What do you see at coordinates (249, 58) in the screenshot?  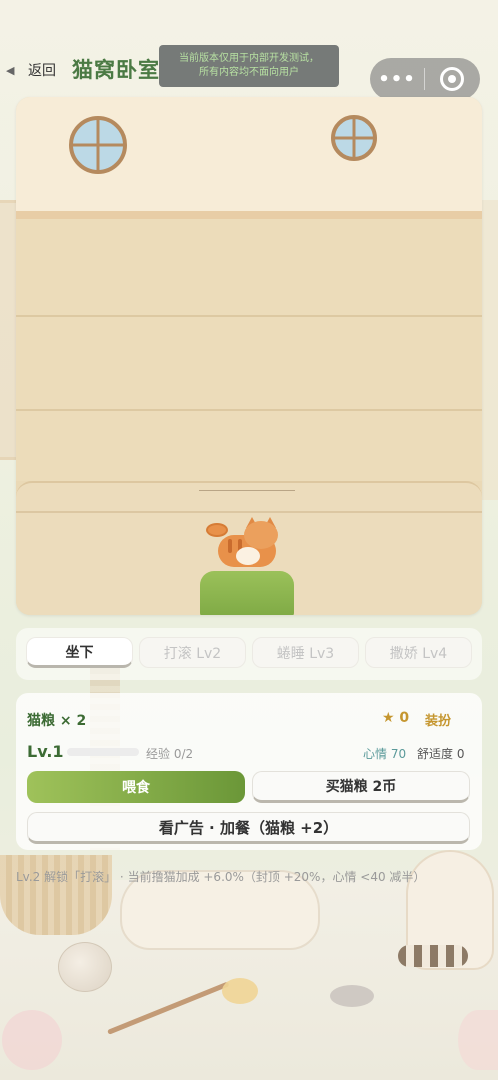 I see `toast-line-1: 当前版本仅用于内部开发测试，` at bounding box center [249, 58].